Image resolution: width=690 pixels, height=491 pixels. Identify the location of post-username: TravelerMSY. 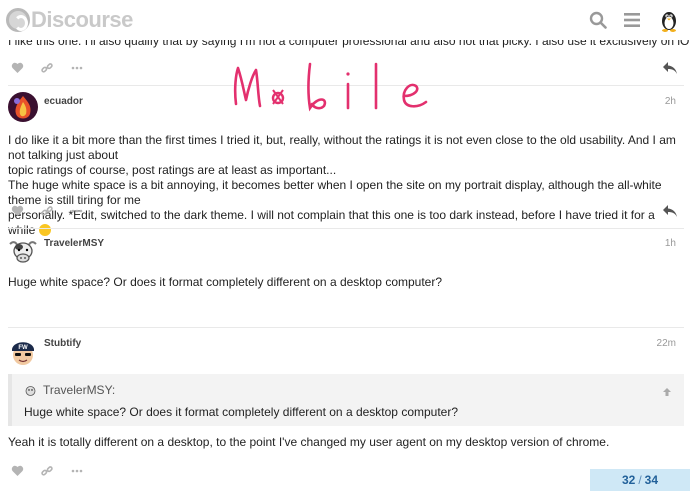
(74, 243).